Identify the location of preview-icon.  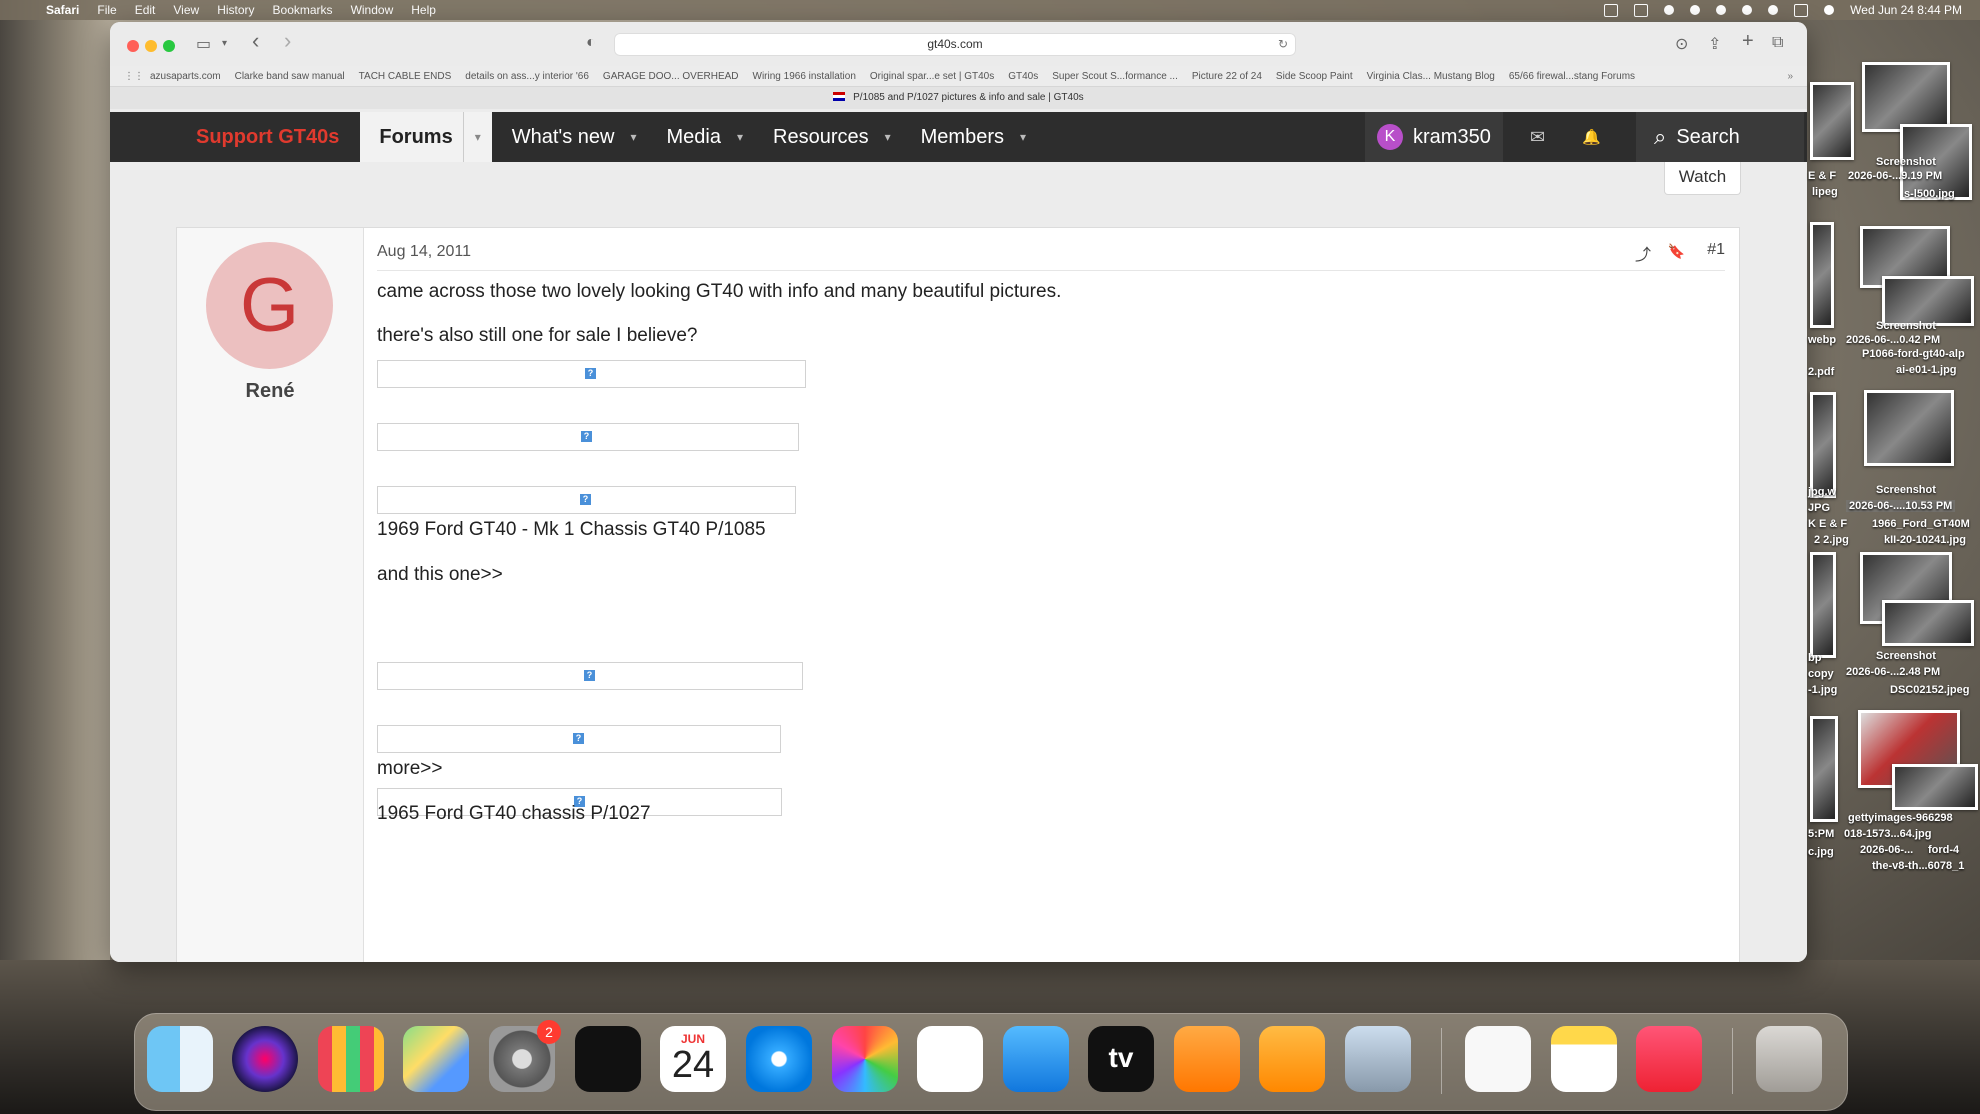
(1378, 1059).